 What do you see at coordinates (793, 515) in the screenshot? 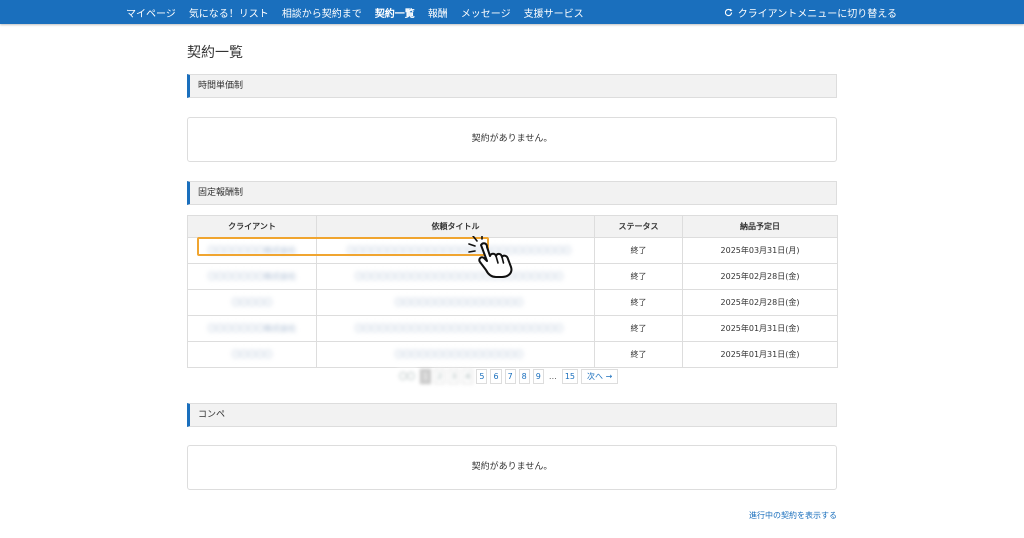
I see `show-in-progress-contracts-link: 進行中の契約を表示する` at bounding box center [793, 515].